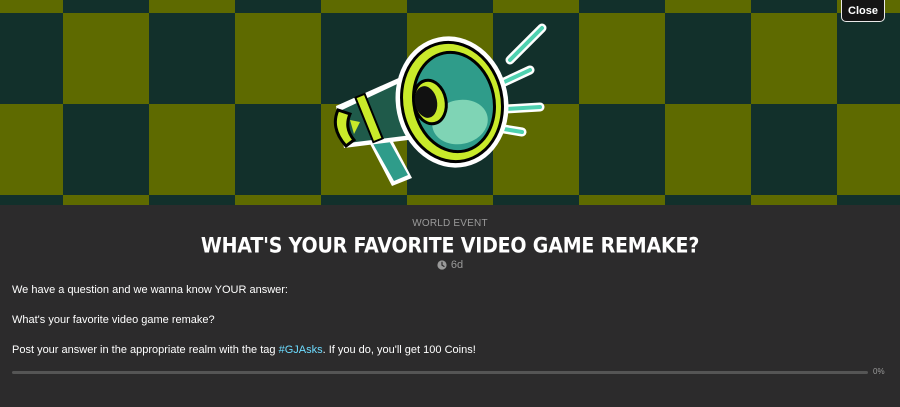 This screenshot has width=900, height=407. Describe the element at coordinates (457, 265) in the screenshot. I see `event-time-ago: 6d` at that location.